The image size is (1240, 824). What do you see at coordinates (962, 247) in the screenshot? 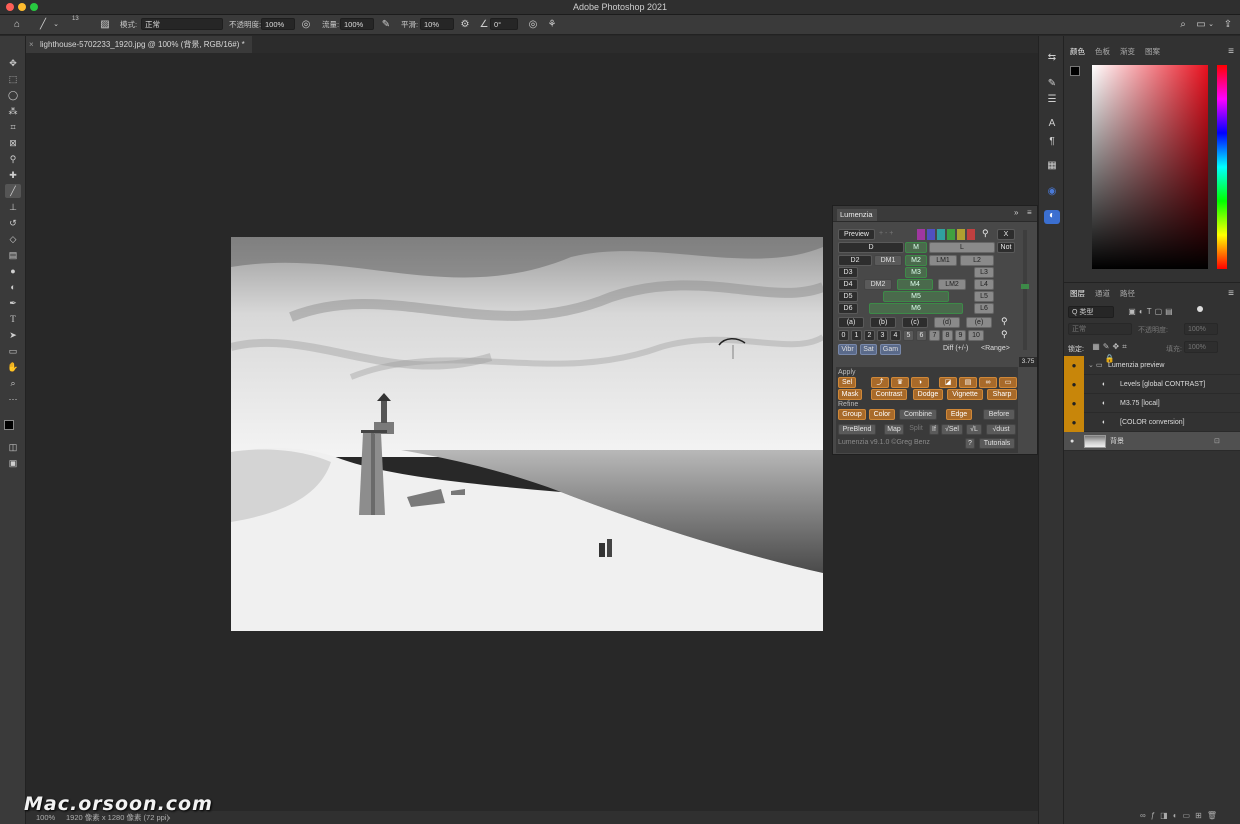
I see `l-button: L` at bounding box center [962, 247].